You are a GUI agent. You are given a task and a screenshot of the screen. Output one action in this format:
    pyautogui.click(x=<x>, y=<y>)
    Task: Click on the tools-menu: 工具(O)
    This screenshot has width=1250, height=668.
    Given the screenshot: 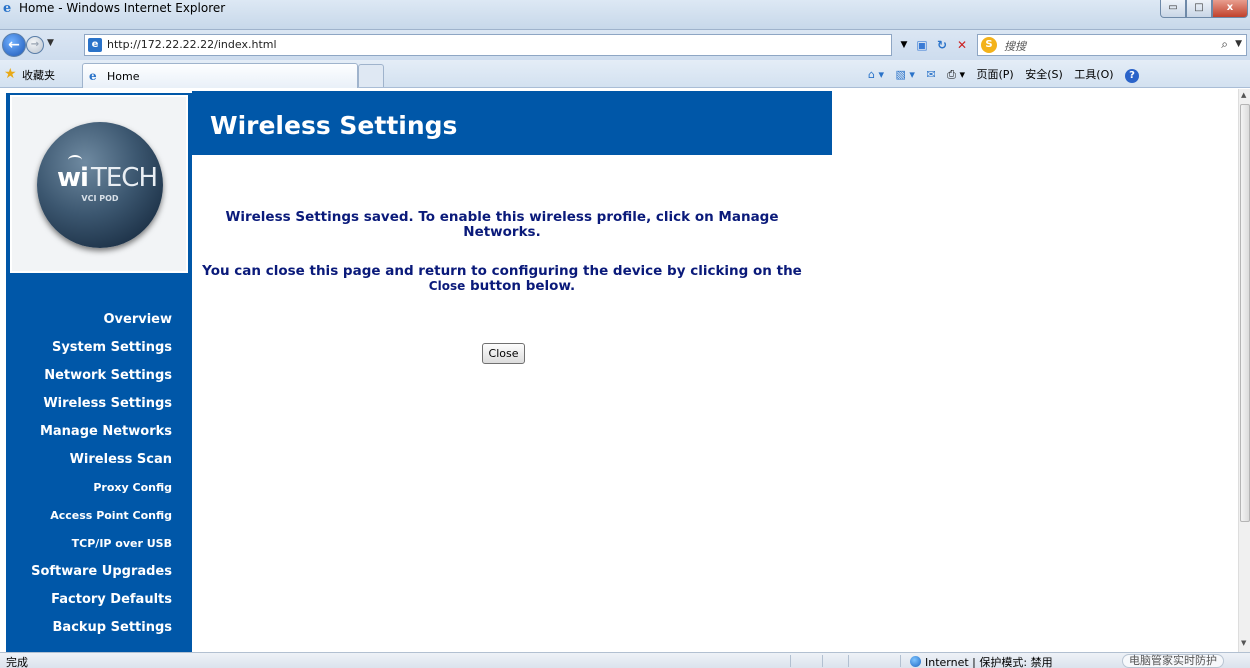 What is the action you would take?
    pyautogui.click(x=1093, y=74)
    